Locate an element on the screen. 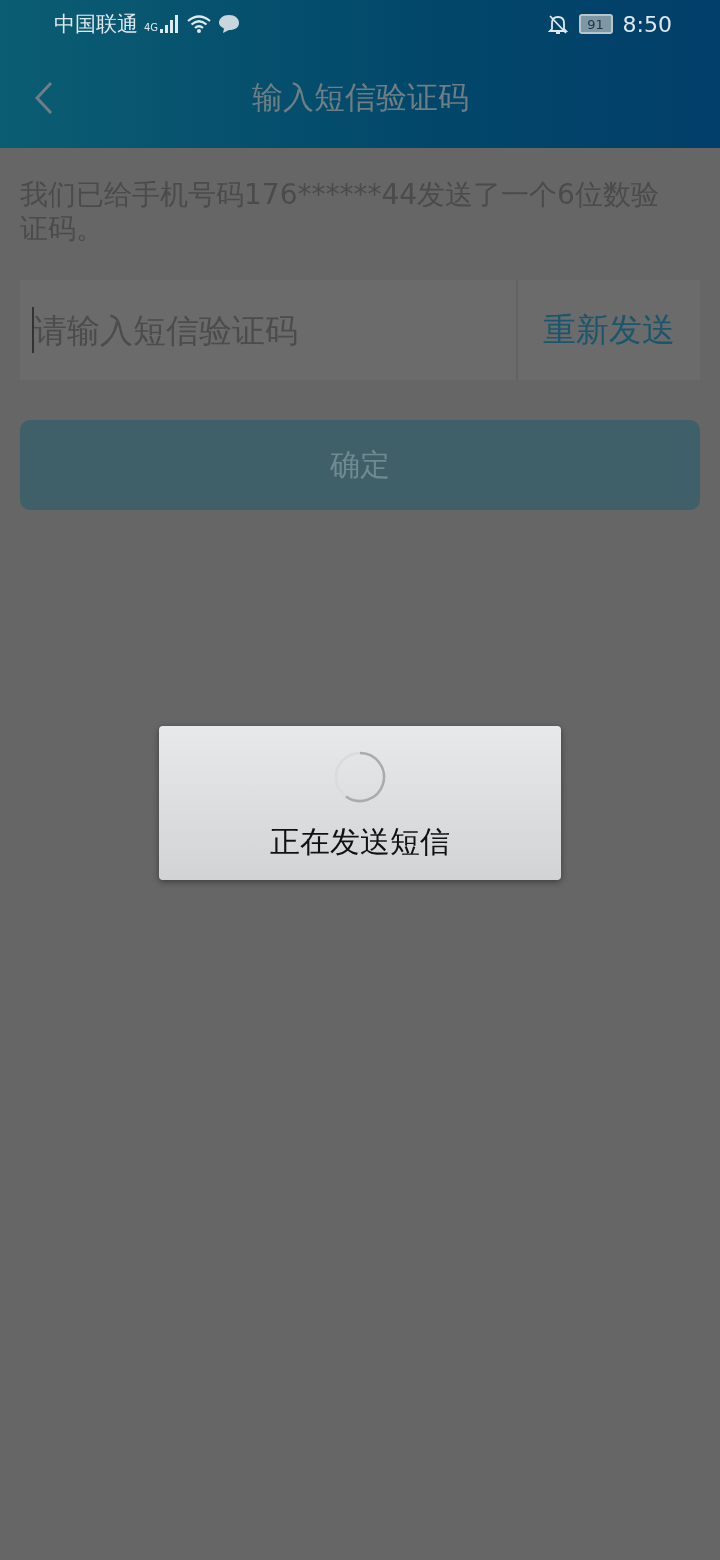 This screenshot has height=1560, width=720. bell-muted-icon is located at coordinates (557, 24).